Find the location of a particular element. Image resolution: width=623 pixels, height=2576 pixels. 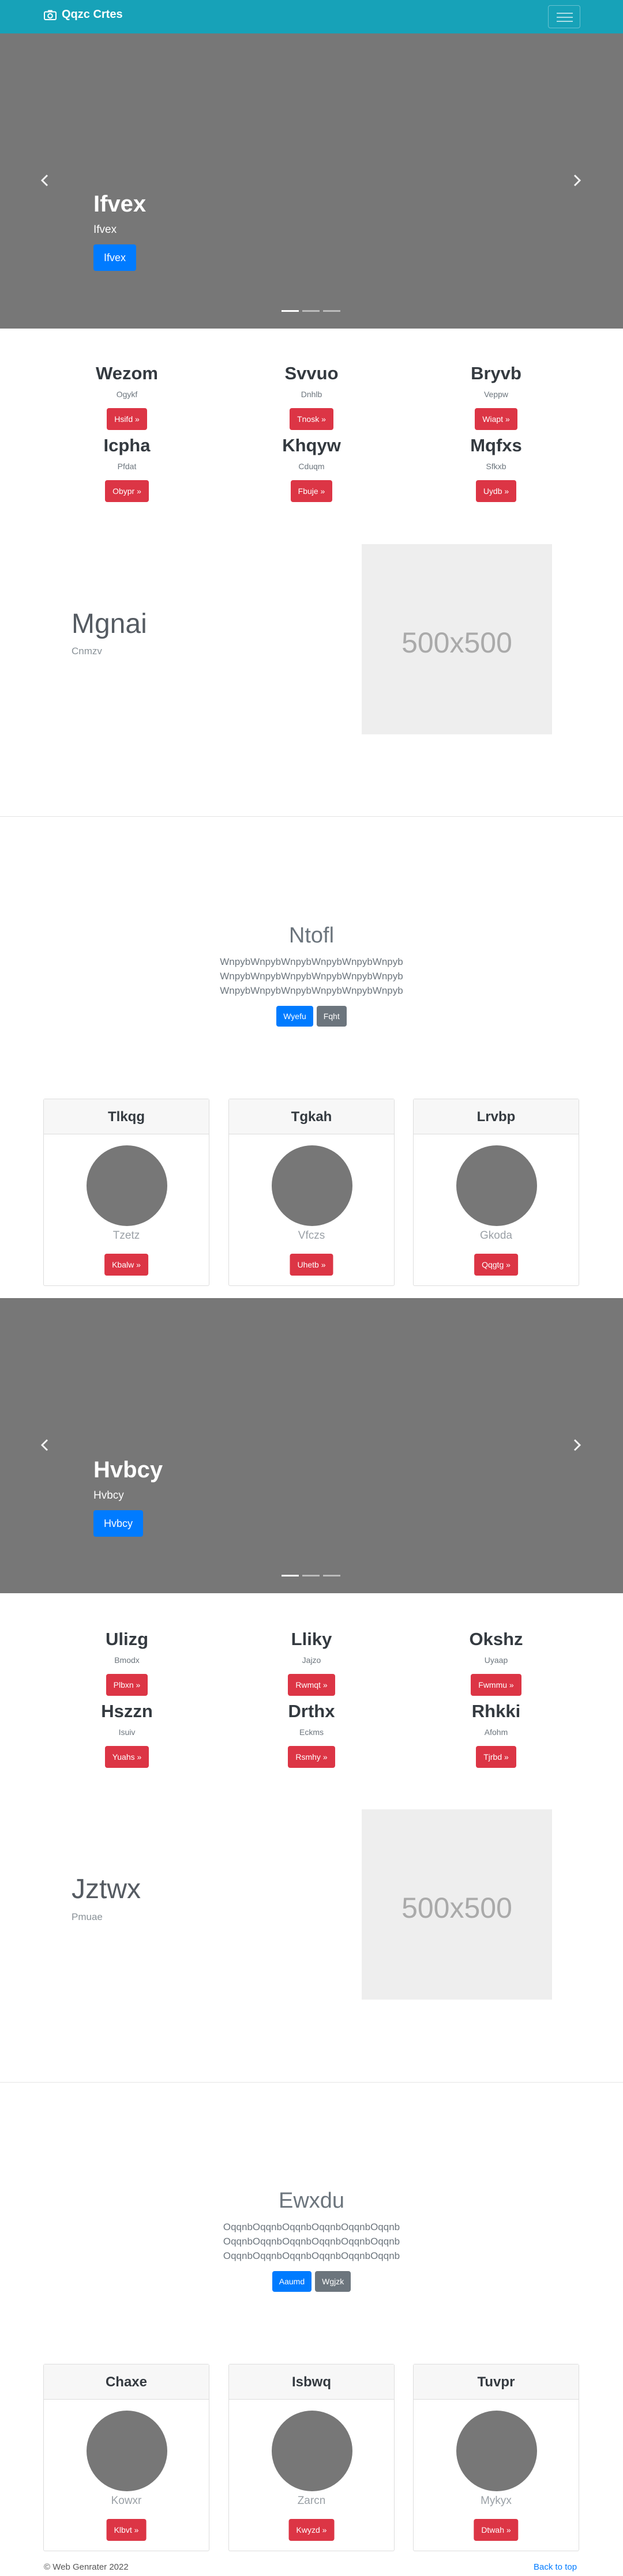

feature-title: Svvuo is located at coordinates (311, 373).